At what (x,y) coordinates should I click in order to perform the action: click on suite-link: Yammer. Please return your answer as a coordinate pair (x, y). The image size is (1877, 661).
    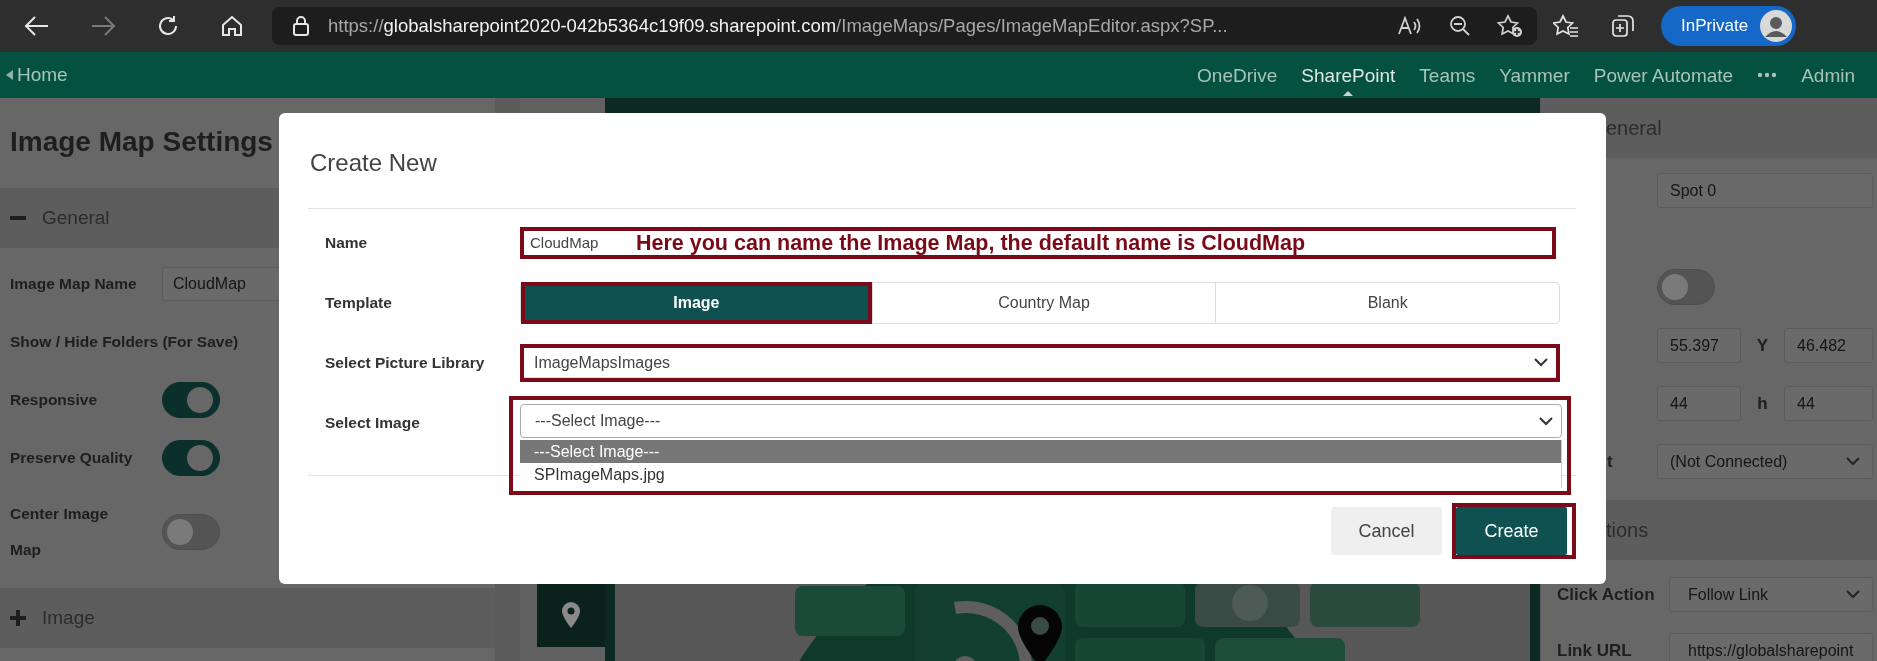
    Looking at the image, I should click on (1534, 75).